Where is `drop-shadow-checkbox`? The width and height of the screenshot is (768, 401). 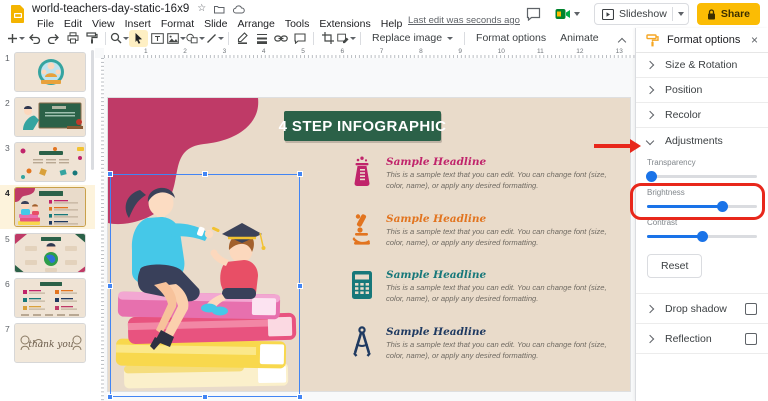
drop-shadow-checkbox is located at coordinates (751, 308).